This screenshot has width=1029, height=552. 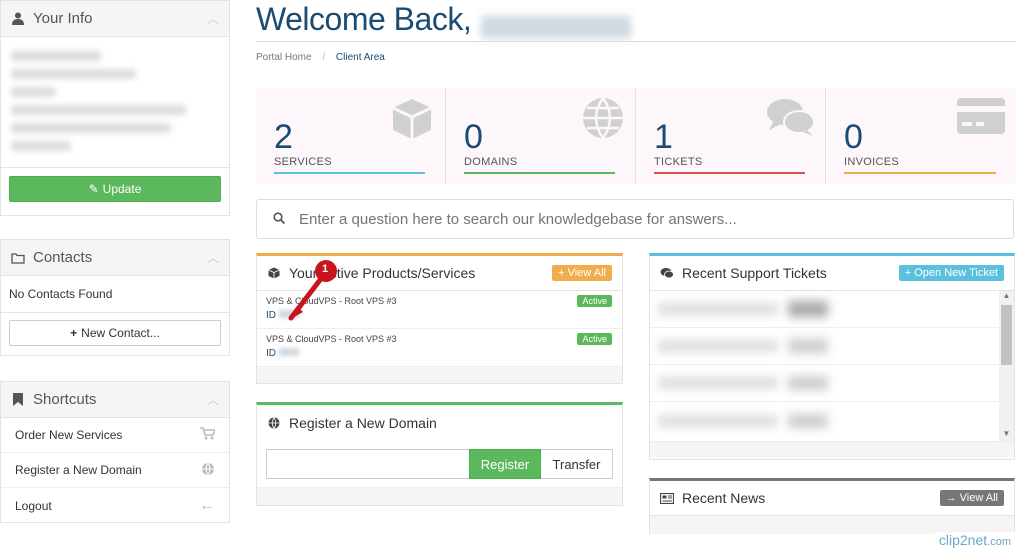 What do you see at coordinates (115, 258) in the screenshot?
I see `contacts-header: Contacts ︿` at bounding box center [115, 258].